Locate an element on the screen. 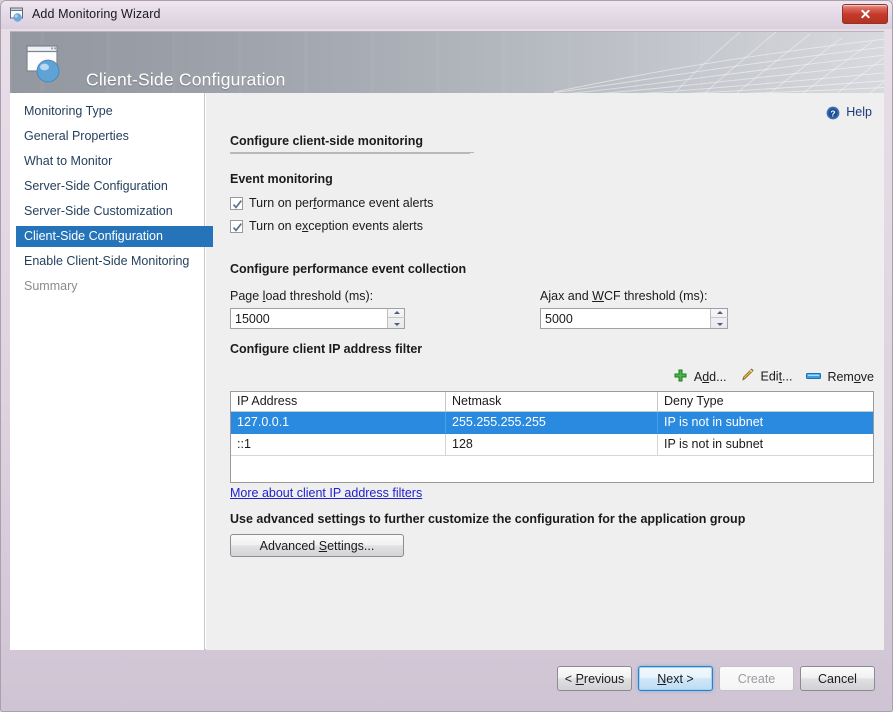 This screenshot has height=712, width=893. column-header-deny-type: Deny Type is located at coordinates (765, 401).